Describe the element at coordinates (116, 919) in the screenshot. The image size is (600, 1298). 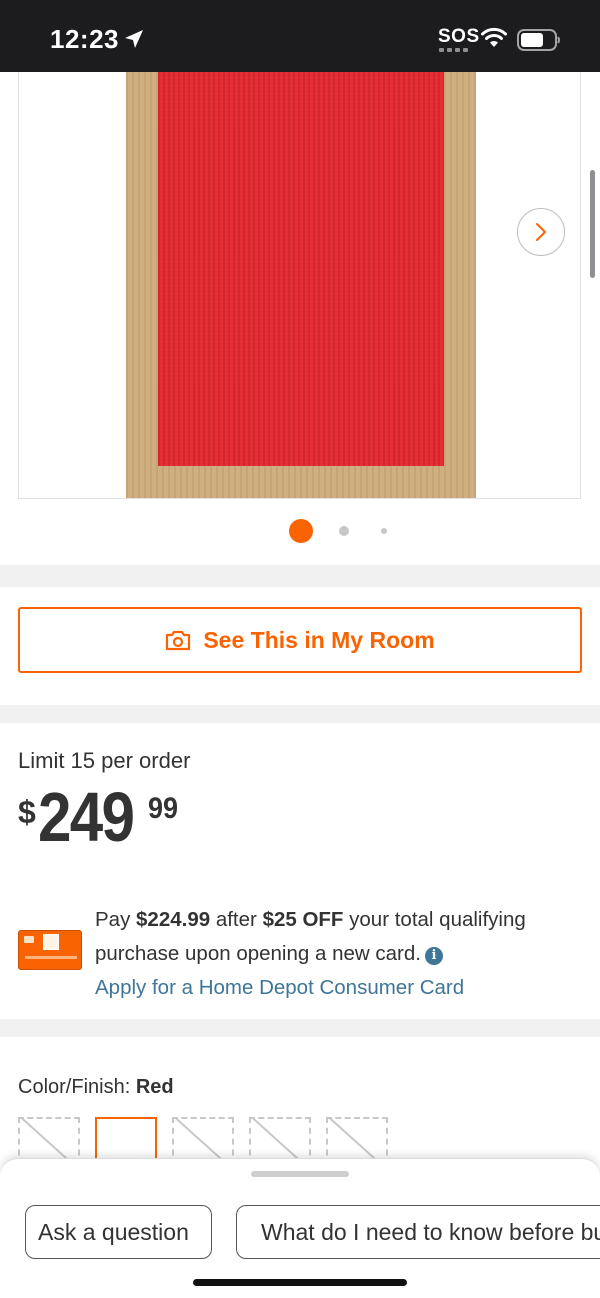
I see `offer-pay-prefix: Pay` at that location.